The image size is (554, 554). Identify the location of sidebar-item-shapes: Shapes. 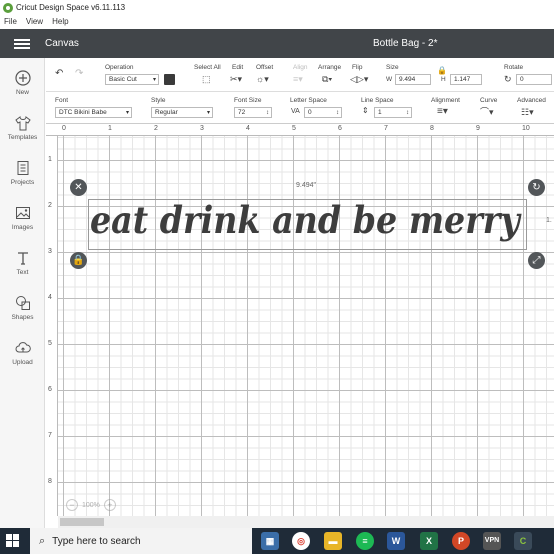
(22, 308).